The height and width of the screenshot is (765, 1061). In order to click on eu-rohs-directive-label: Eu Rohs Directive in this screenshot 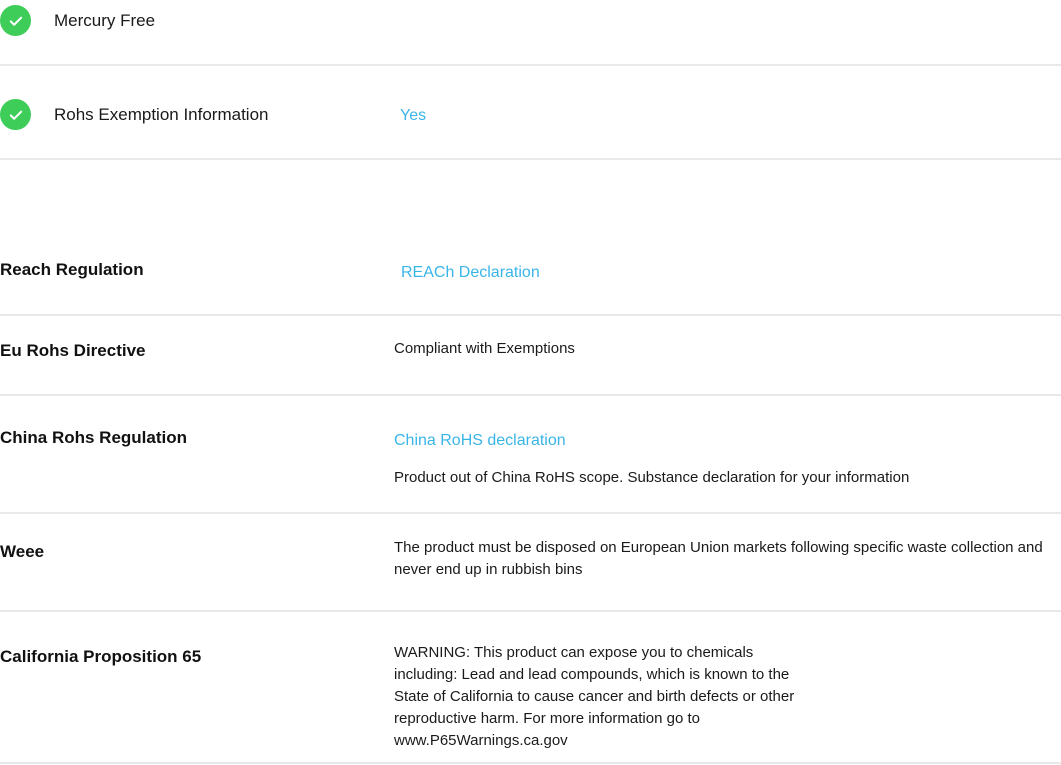, I will do `click(73, 350)`.